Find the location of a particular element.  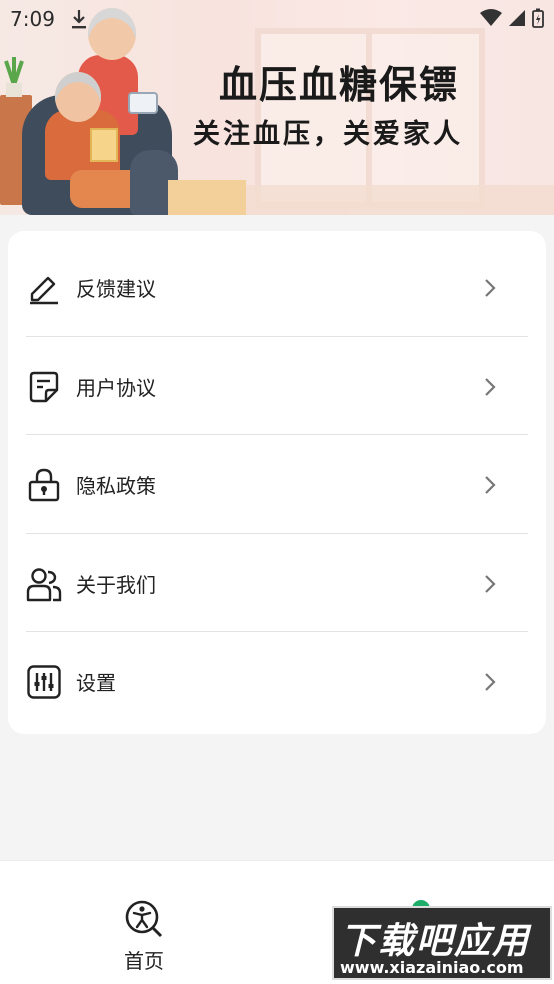

banner-title: 血压血糖保镖 is located at coordinates (339, 85).